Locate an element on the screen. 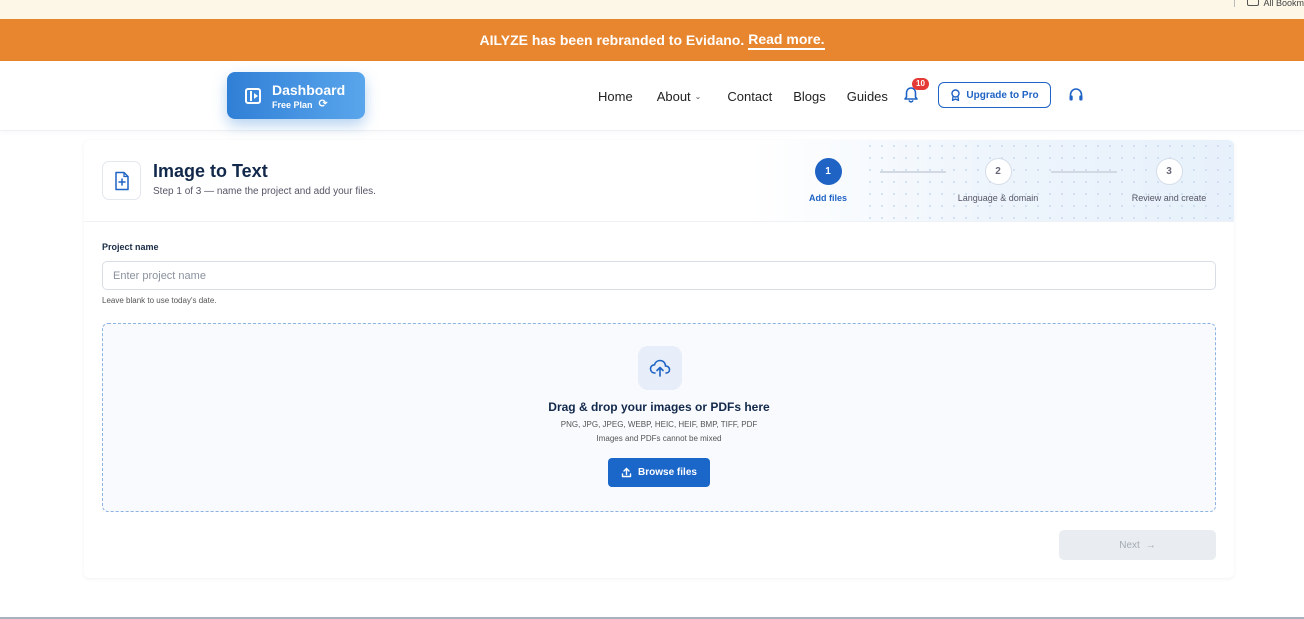  nav-about-label: About is located at coordinates (673, 96).